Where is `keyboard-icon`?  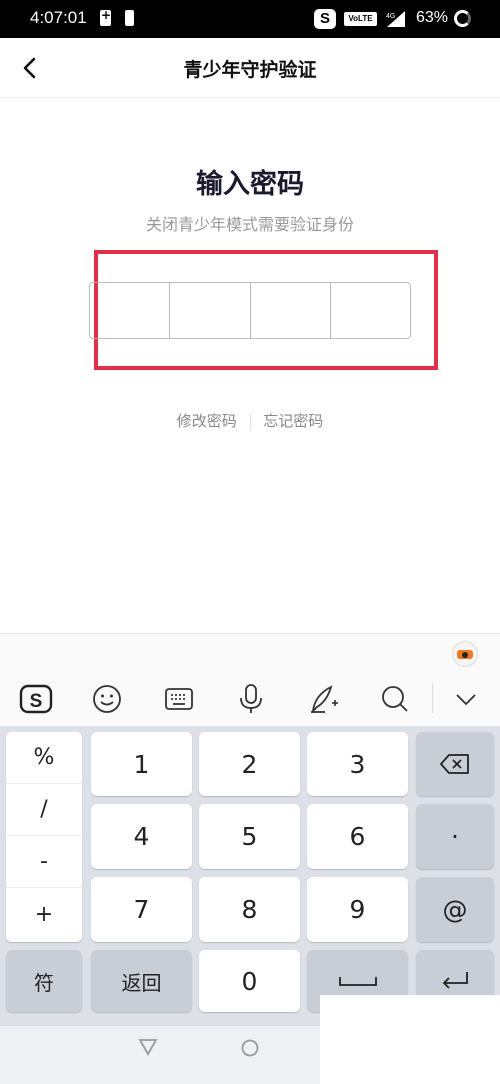
keyboard-icon is located at coordinates (179, 699).